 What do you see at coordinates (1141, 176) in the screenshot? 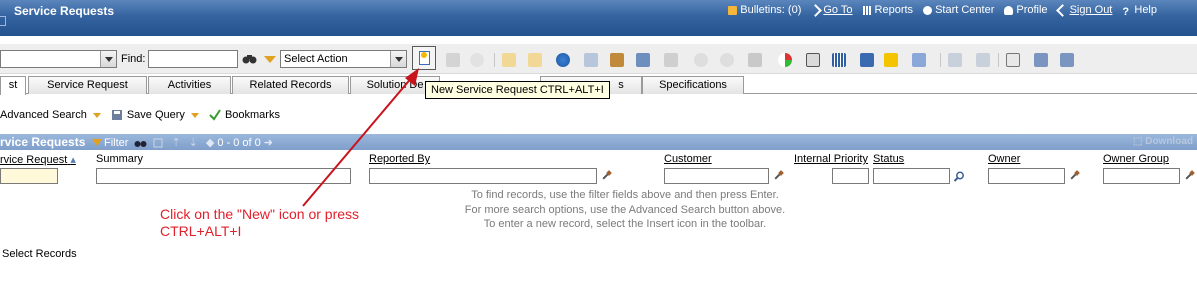
I see `filter-owner-group` at bounding box center [1141, 176].